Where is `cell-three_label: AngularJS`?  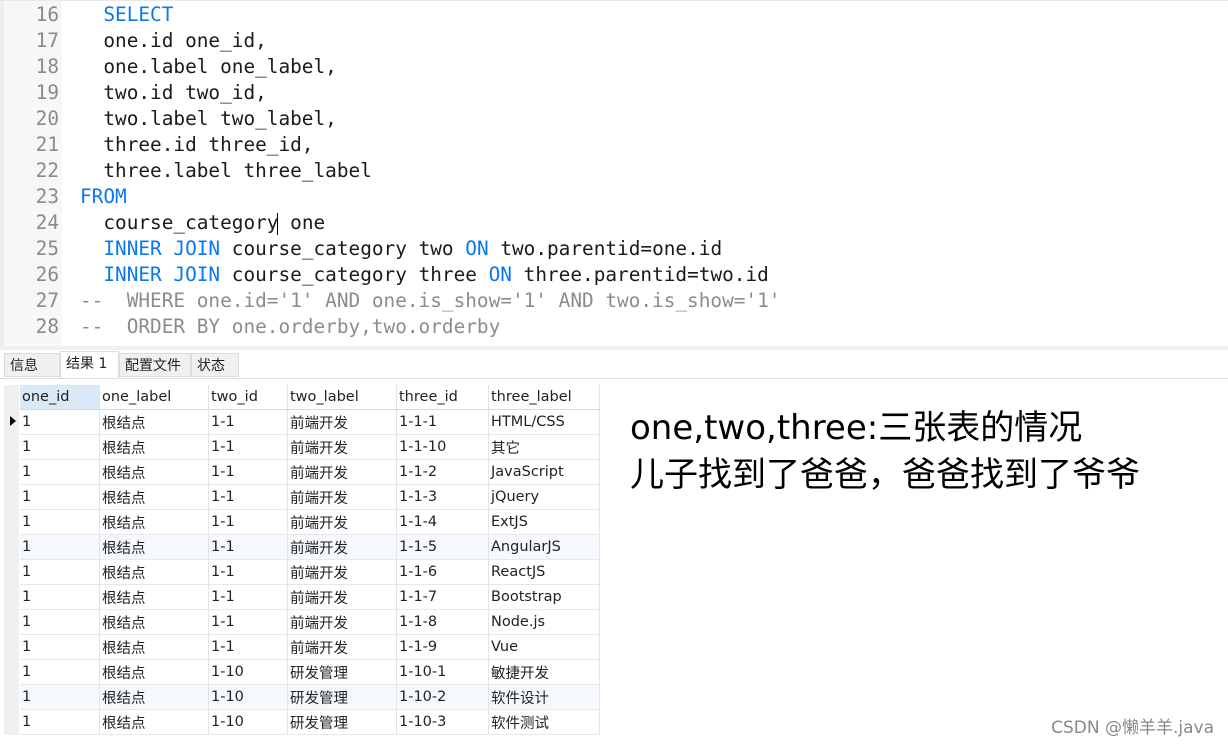
cell-three_label: AngularJS is located at coordinates (544, 547).